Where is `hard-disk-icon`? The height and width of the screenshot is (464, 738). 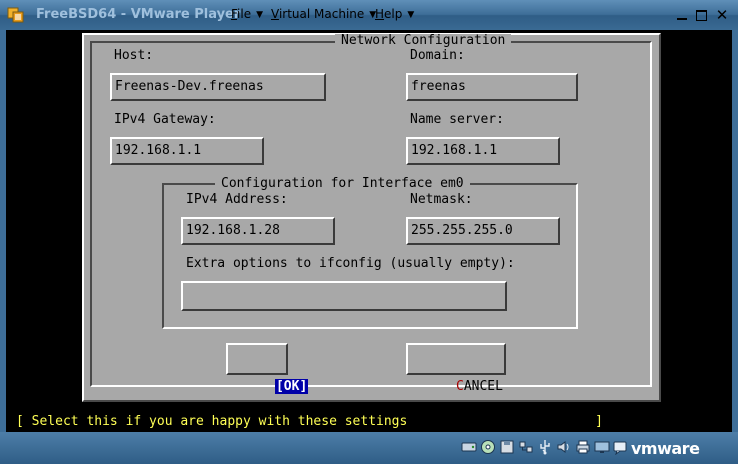 hard-disk-icon is located at coordinates (469, 447).